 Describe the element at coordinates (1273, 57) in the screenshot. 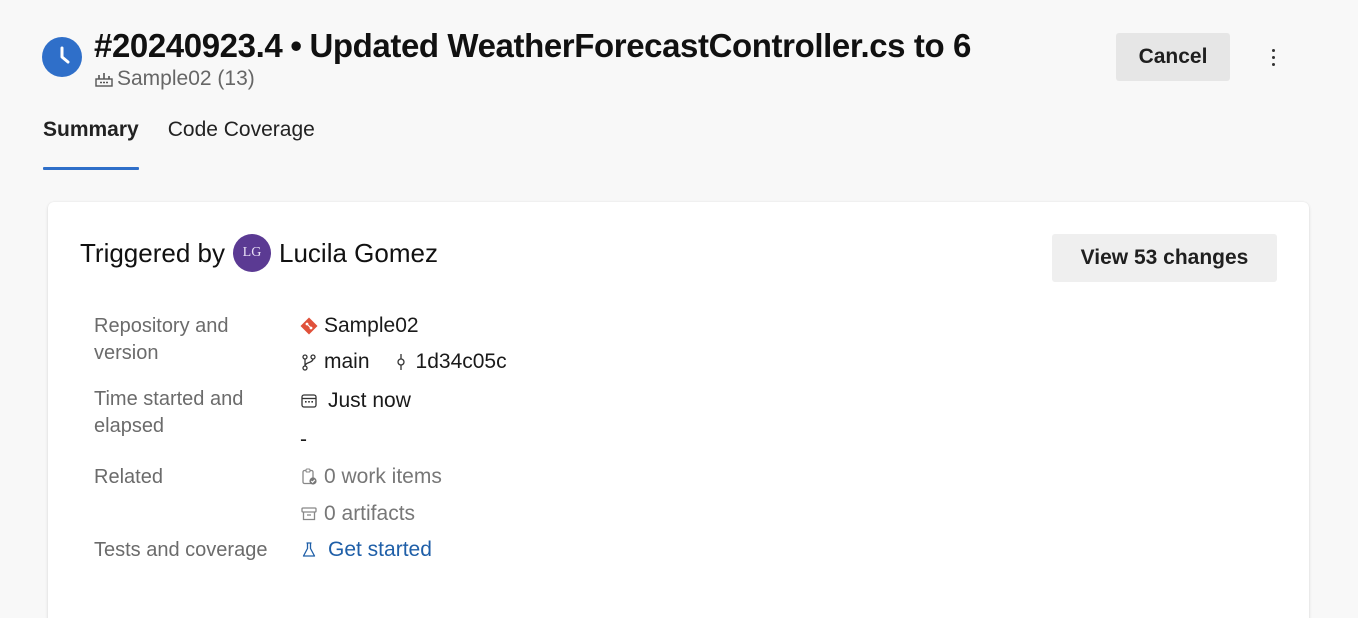

I see `more-vertical-icon` at that location.